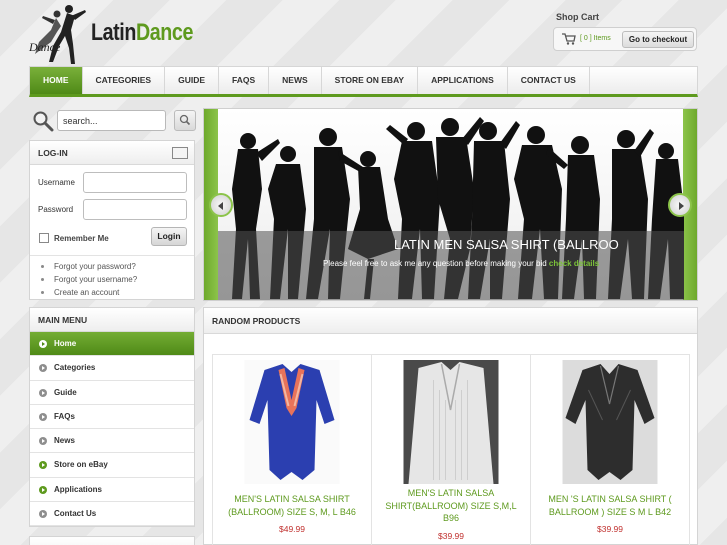  Describe the element at coordinates (164, 32) in the screenshot. I see `logo-dance-text: Dance` at that location.